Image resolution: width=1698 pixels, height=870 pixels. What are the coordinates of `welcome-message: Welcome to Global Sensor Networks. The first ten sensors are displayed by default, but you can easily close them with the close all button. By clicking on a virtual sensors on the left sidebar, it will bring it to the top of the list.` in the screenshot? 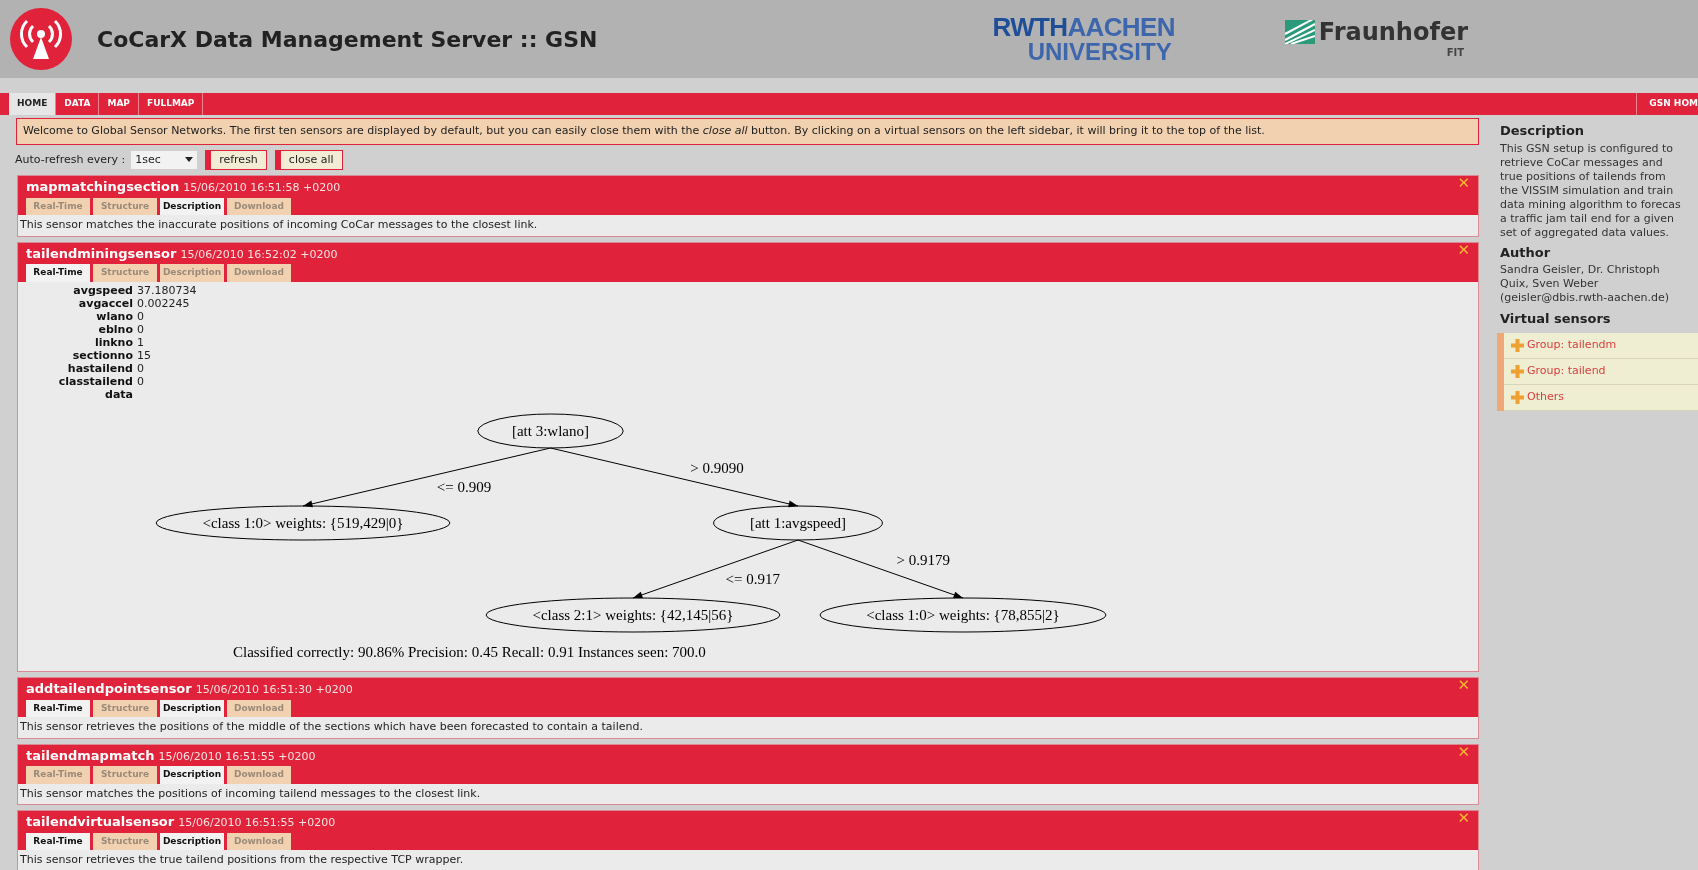 It's located at (747, 131).